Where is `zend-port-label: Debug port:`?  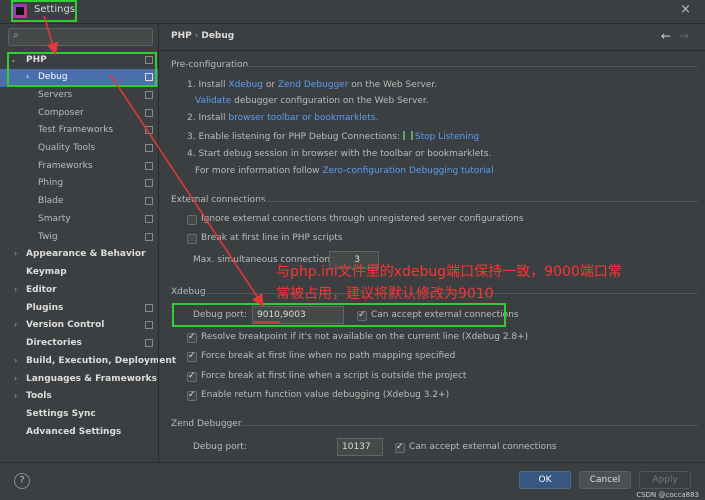 zend-port-label: Debug port: is located at coordinates (220, 447).